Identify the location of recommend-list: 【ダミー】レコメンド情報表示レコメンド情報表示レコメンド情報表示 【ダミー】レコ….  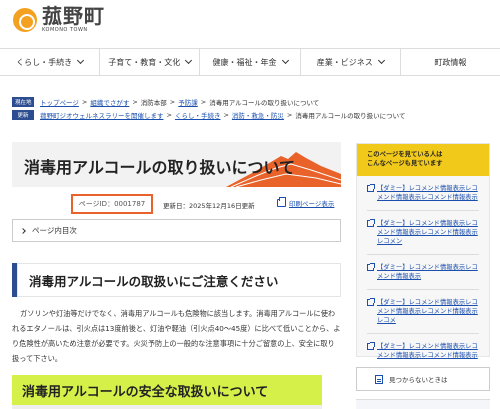
(423, 272).